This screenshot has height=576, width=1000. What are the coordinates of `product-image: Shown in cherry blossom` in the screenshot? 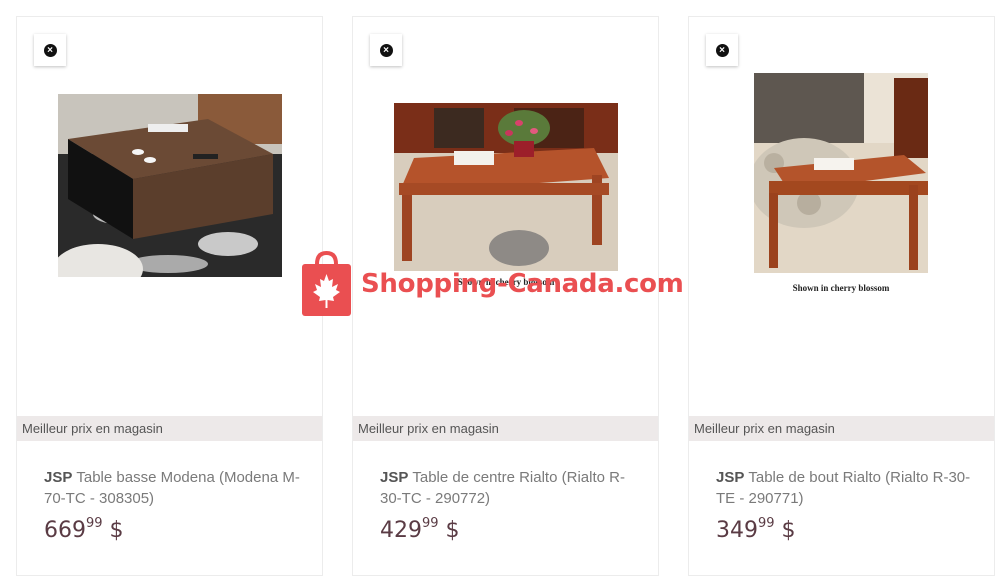 It's located at (841, 185).